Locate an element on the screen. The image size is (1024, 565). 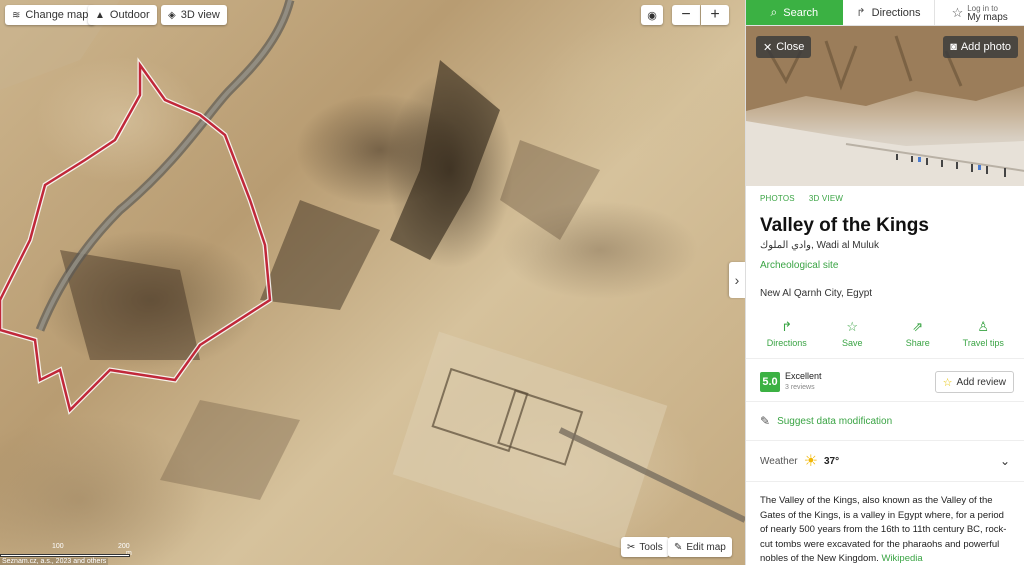
share-action-button: ⇗ Share is located at coordinates (918, 333).